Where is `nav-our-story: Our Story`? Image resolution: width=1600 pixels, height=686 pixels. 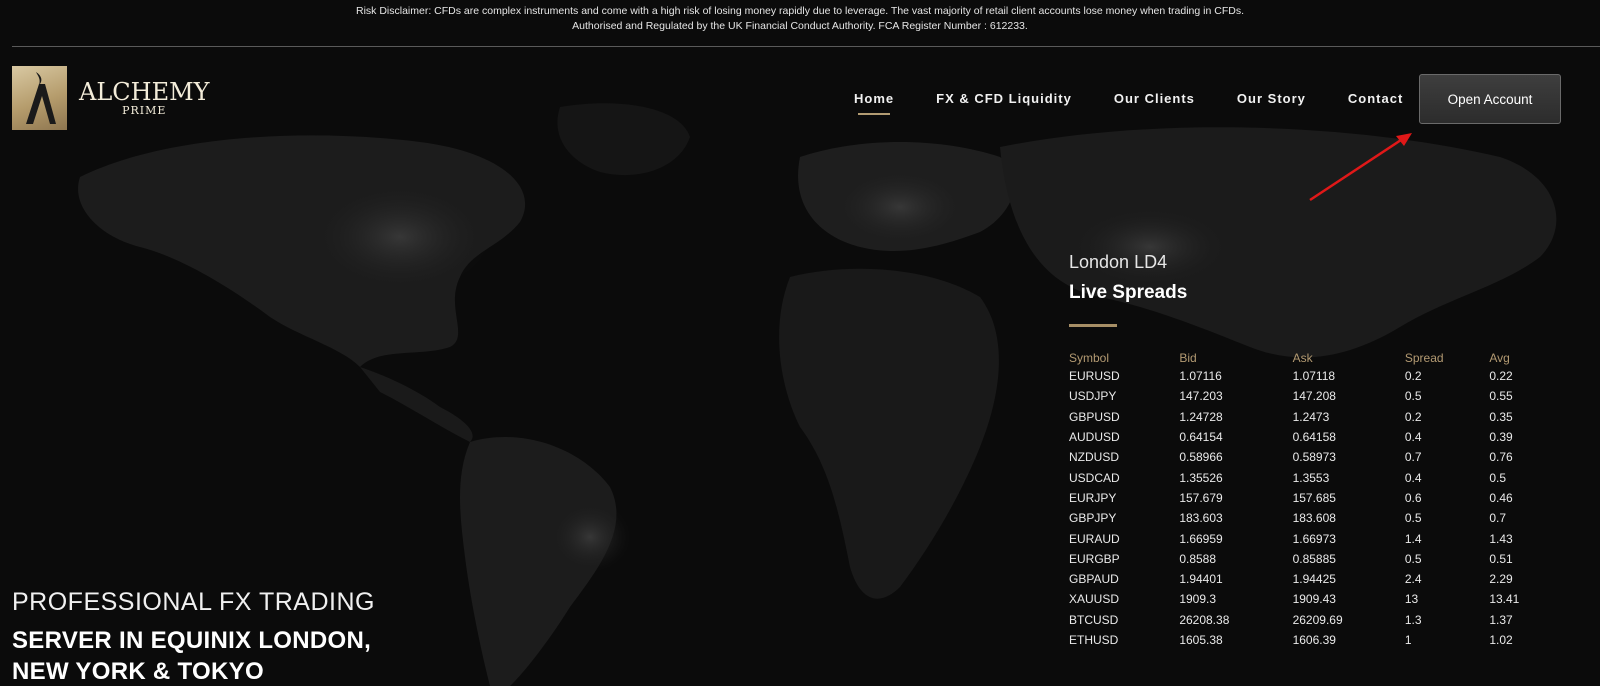
nav-our-story: Our Story is located at coordinates (1271, 98).